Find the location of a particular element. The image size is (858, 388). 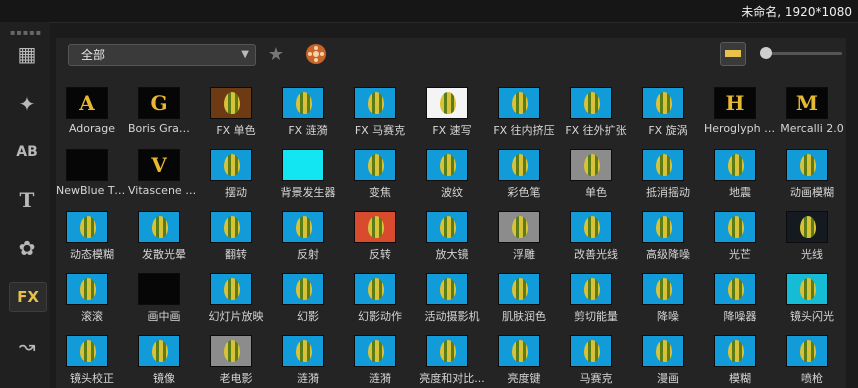

effect-item: 波纹 is located at coordinates (452, 167).